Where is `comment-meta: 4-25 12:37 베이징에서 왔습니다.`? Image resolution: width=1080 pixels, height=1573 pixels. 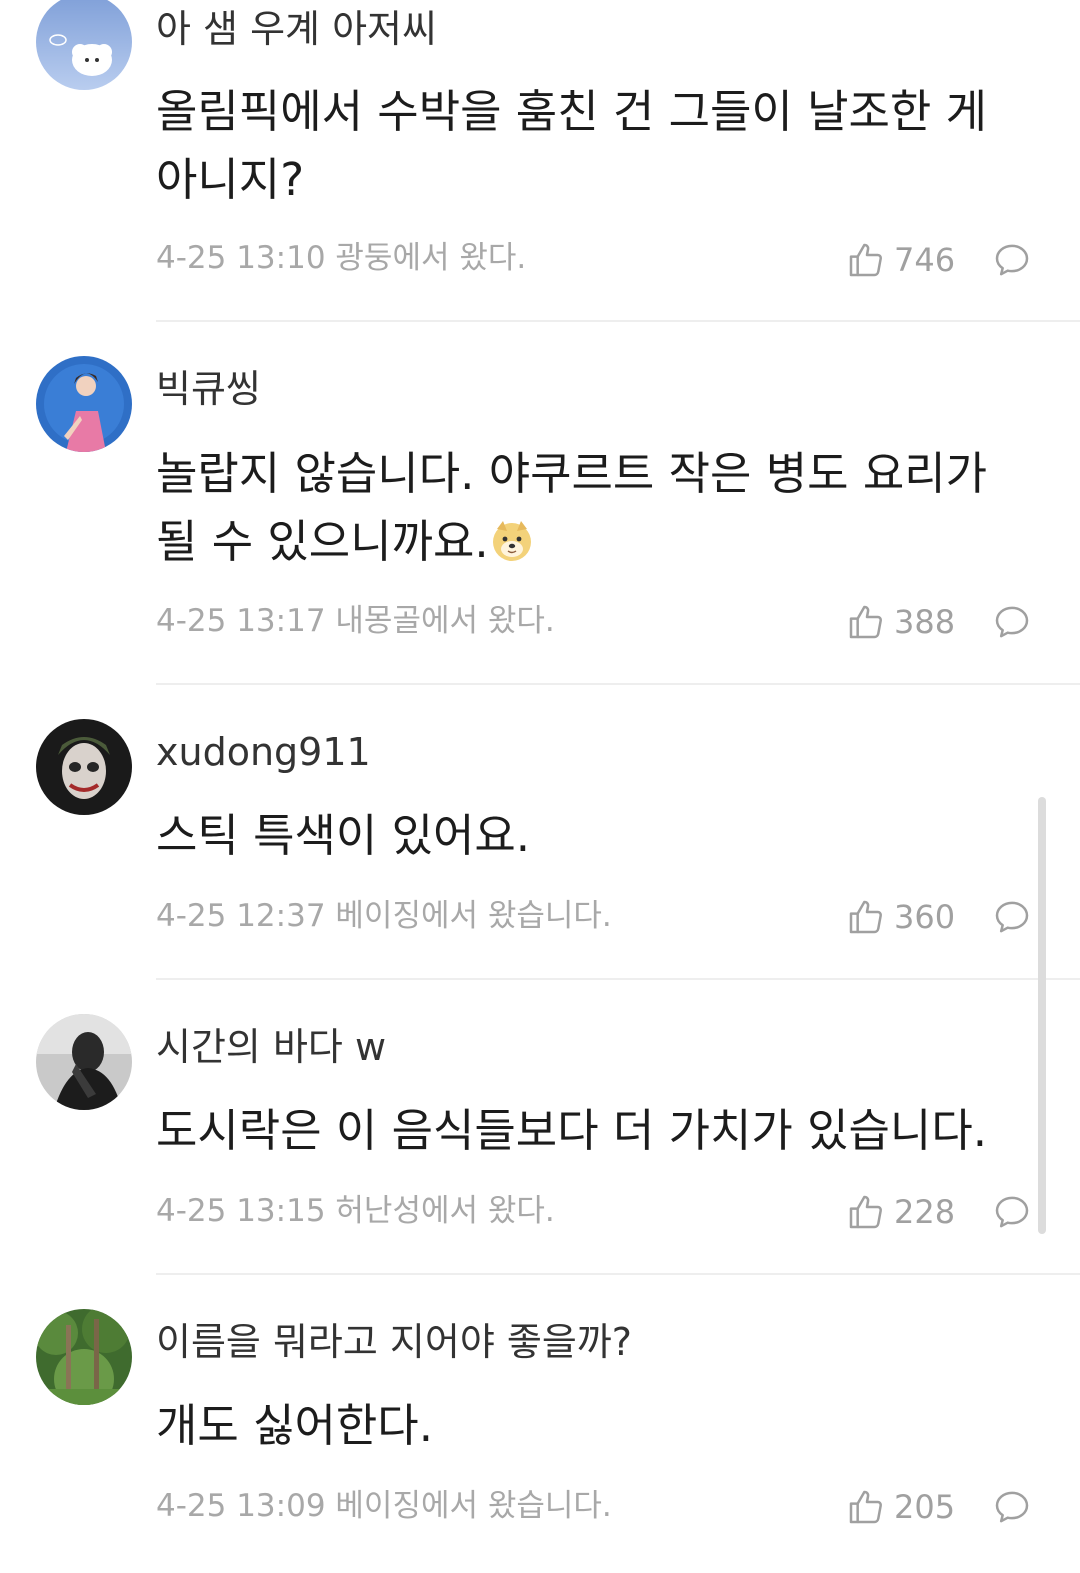
comment-meta: 4-25 12:37 베이징에서 왔습니다. is located at coordinates (384, 916).